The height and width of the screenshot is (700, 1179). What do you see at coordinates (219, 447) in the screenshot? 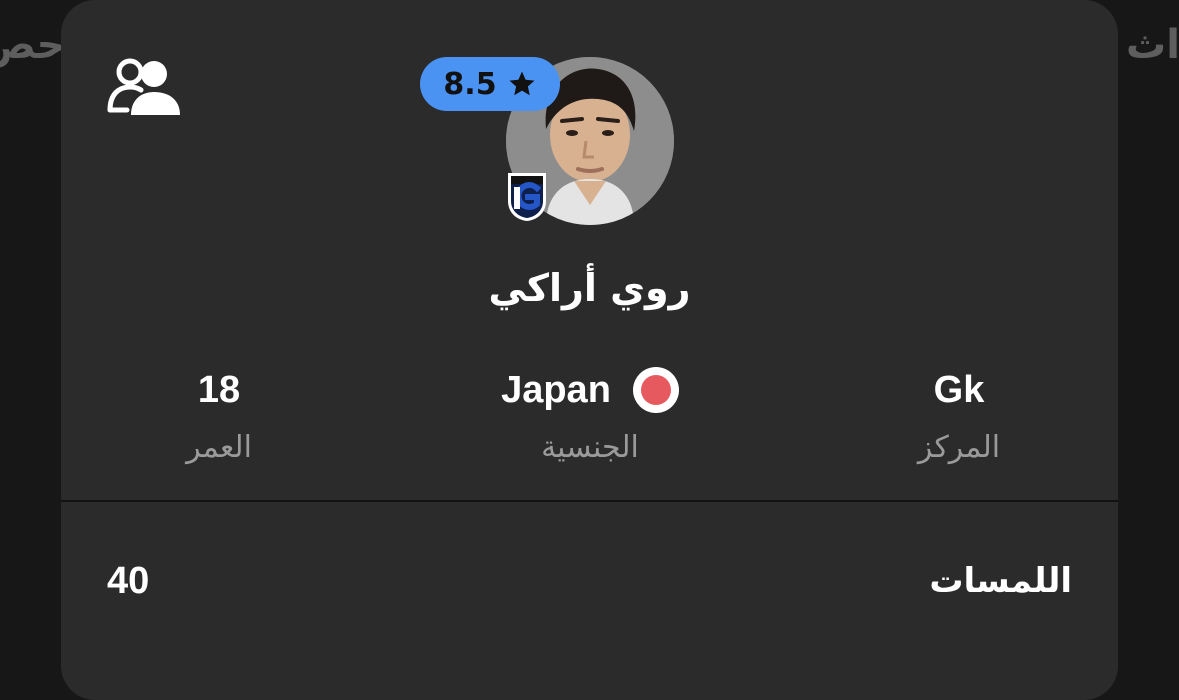
I see `age-label: العمر` at bounding box center [219, 447].